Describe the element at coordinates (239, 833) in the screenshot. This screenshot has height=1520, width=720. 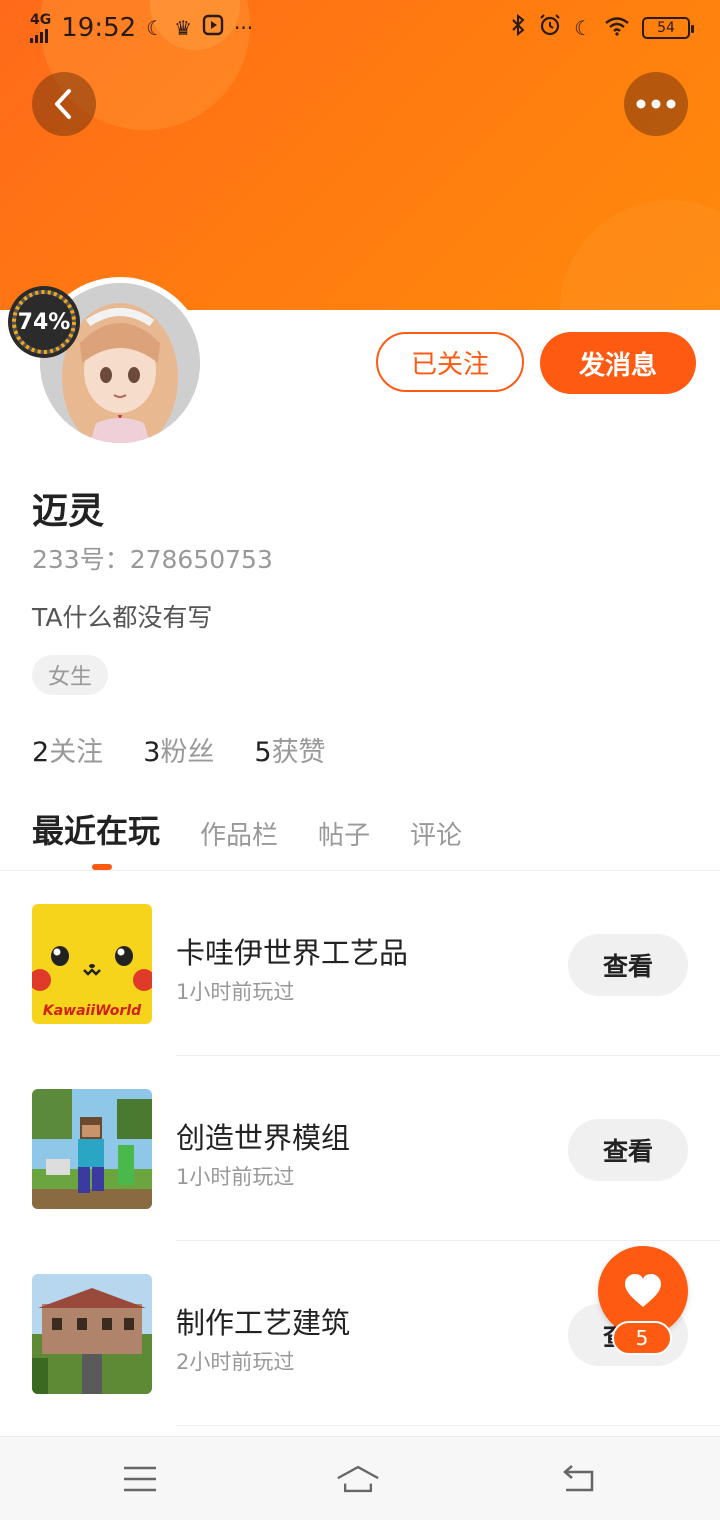
I see `tab-works: 作品栏` at that location.